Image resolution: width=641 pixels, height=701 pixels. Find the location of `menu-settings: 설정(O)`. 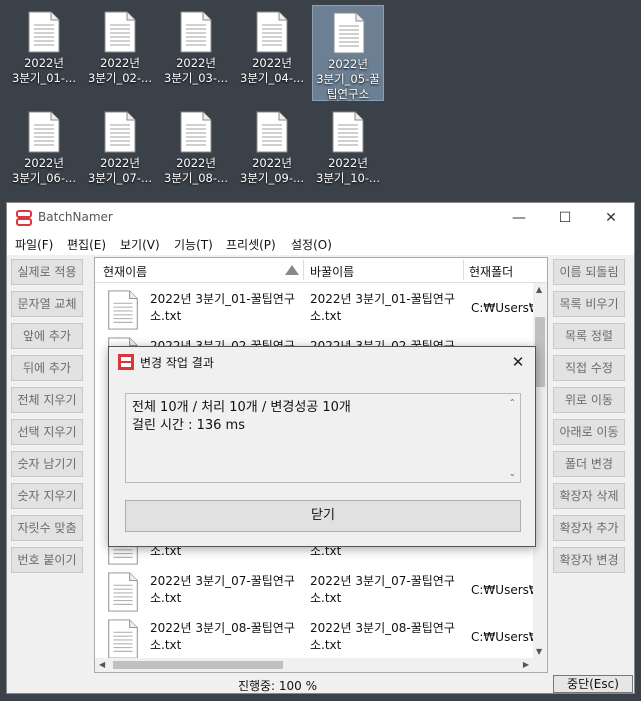

menu-settings: 설정(O) is located at coordinates (311, 244).